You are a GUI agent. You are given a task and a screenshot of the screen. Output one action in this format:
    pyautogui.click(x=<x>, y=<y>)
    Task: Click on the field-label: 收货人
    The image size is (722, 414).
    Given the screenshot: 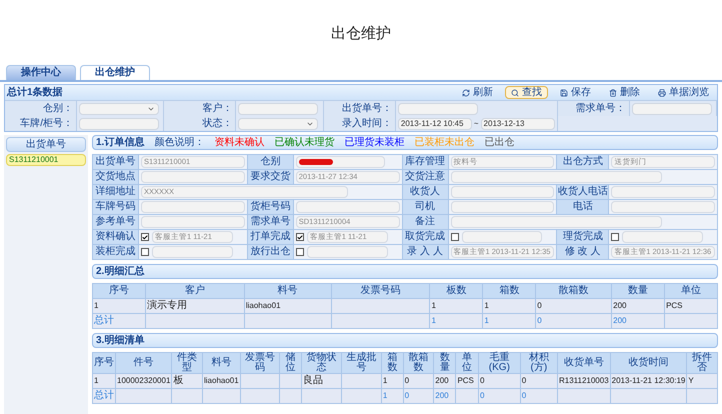 What is the action you would take?
    pyautogui.click(x=425, y=192)
    